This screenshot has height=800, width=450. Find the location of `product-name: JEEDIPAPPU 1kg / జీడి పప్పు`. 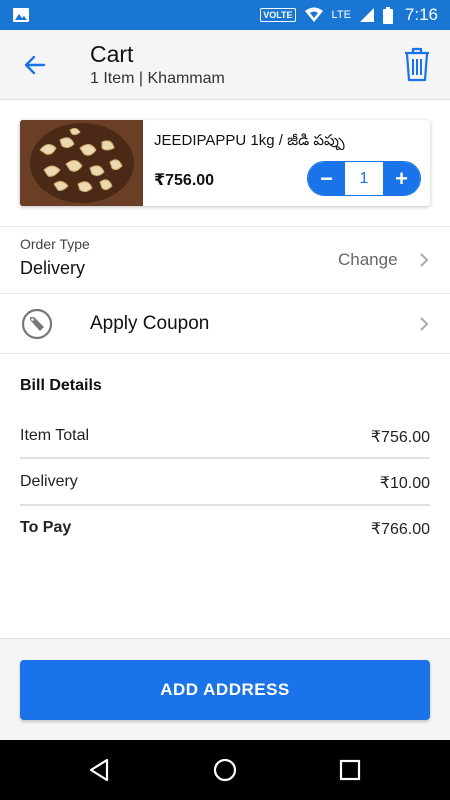

product-name: JEEDIPAPPU 1kg / జీడి పప్పు is located at coordinates (249, 140).